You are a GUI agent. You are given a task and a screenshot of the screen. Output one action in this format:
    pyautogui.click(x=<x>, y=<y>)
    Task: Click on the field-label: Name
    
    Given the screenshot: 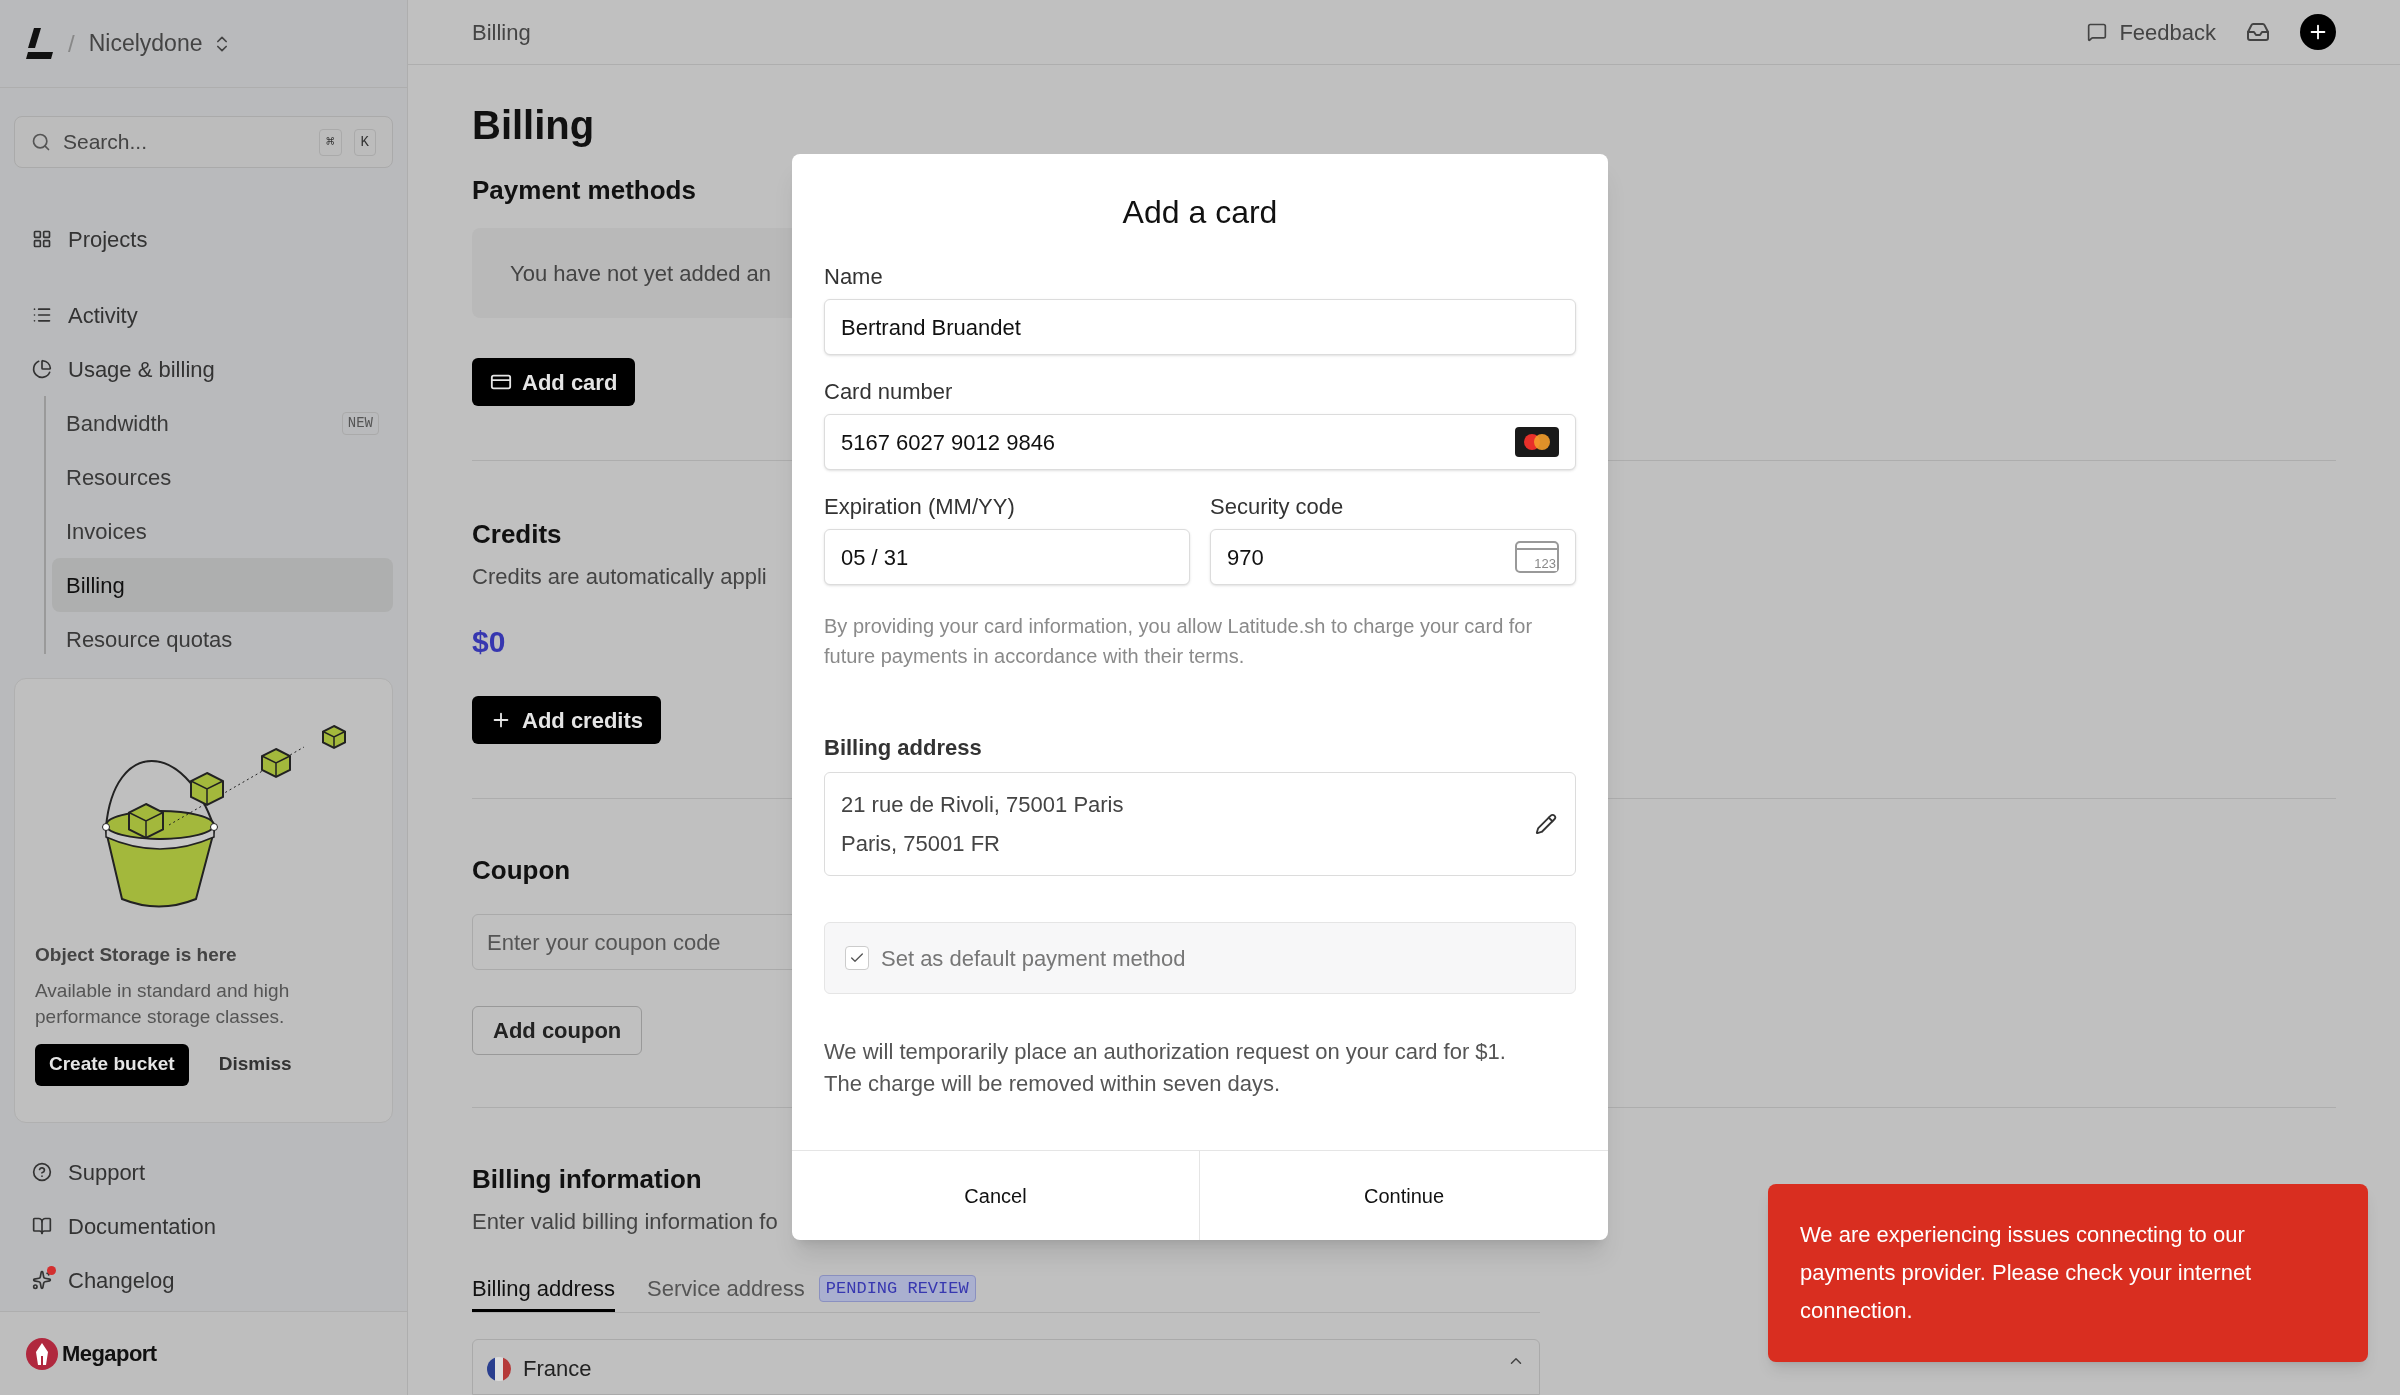 What is the action you would take?
    pyautogui.click(x=854, y=277)
    